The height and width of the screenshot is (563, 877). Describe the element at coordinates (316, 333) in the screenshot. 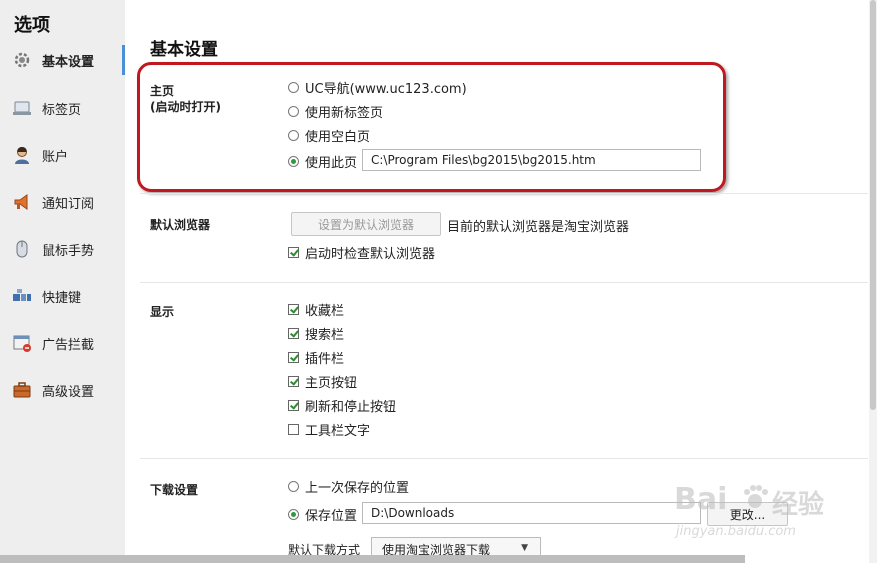

I see `display-option-search-bar: 搜索栏` at that location.